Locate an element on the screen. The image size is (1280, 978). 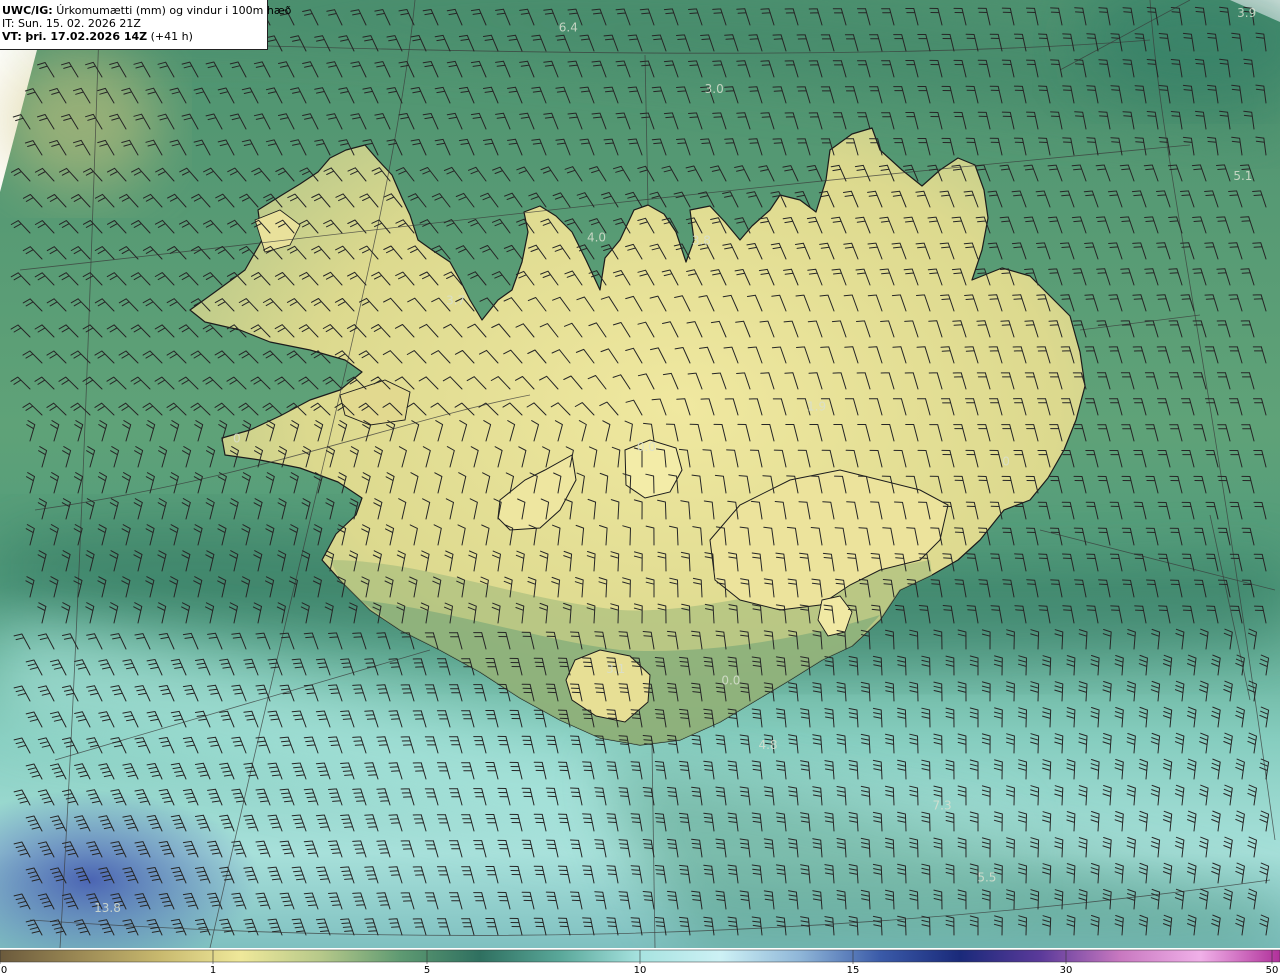
colorbar-strip is located at coordinates (640, 956).